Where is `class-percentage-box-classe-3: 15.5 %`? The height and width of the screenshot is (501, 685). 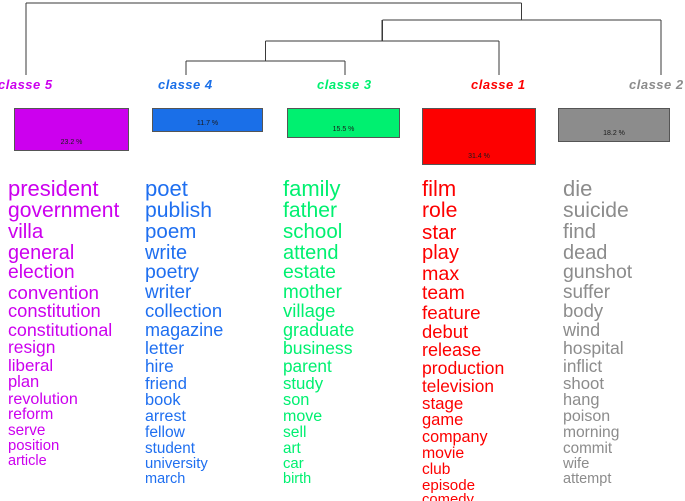 class-percentage-box-classe-3: 15.5 % is located at coordinates (343, 123).